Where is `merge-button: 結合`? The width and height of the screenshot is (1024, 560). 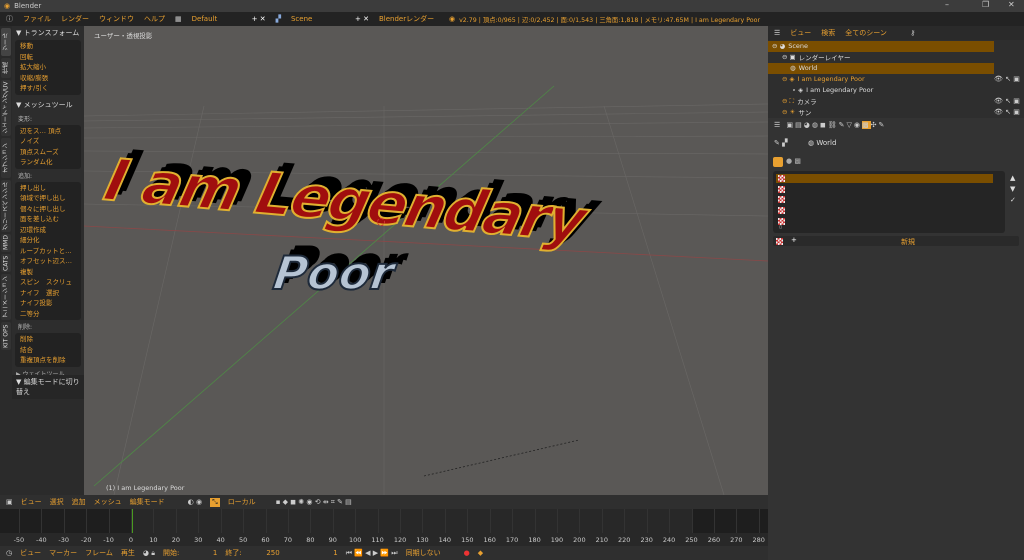 merge-button: 結合 is located at coordinates (48, 350).